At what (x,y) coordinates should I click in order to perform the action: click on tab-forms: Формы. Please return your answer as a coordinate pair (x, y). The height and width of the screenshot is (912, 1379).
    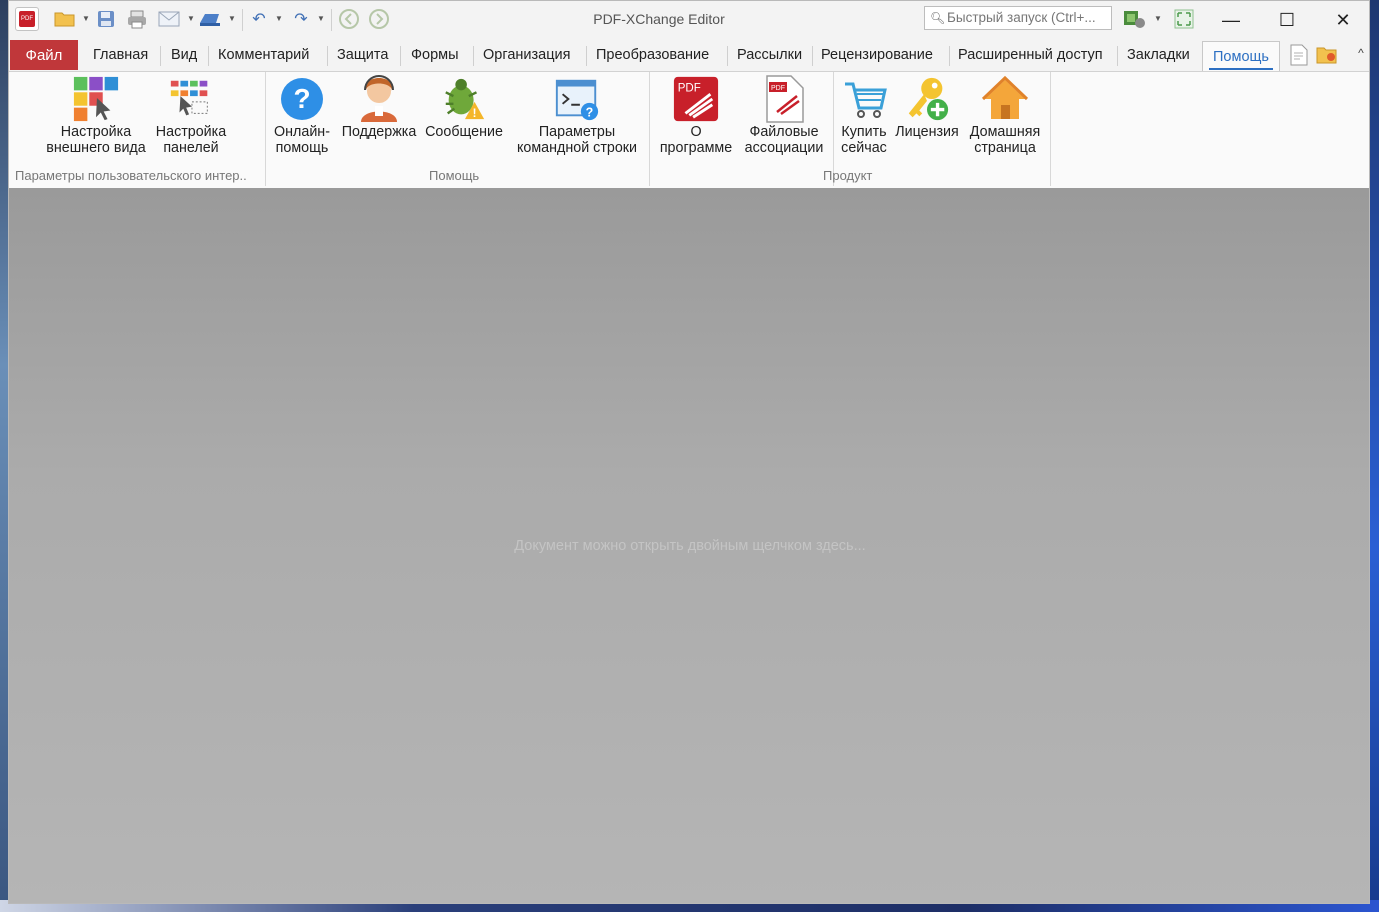
    Looking at the image, I should click on (435, 55).